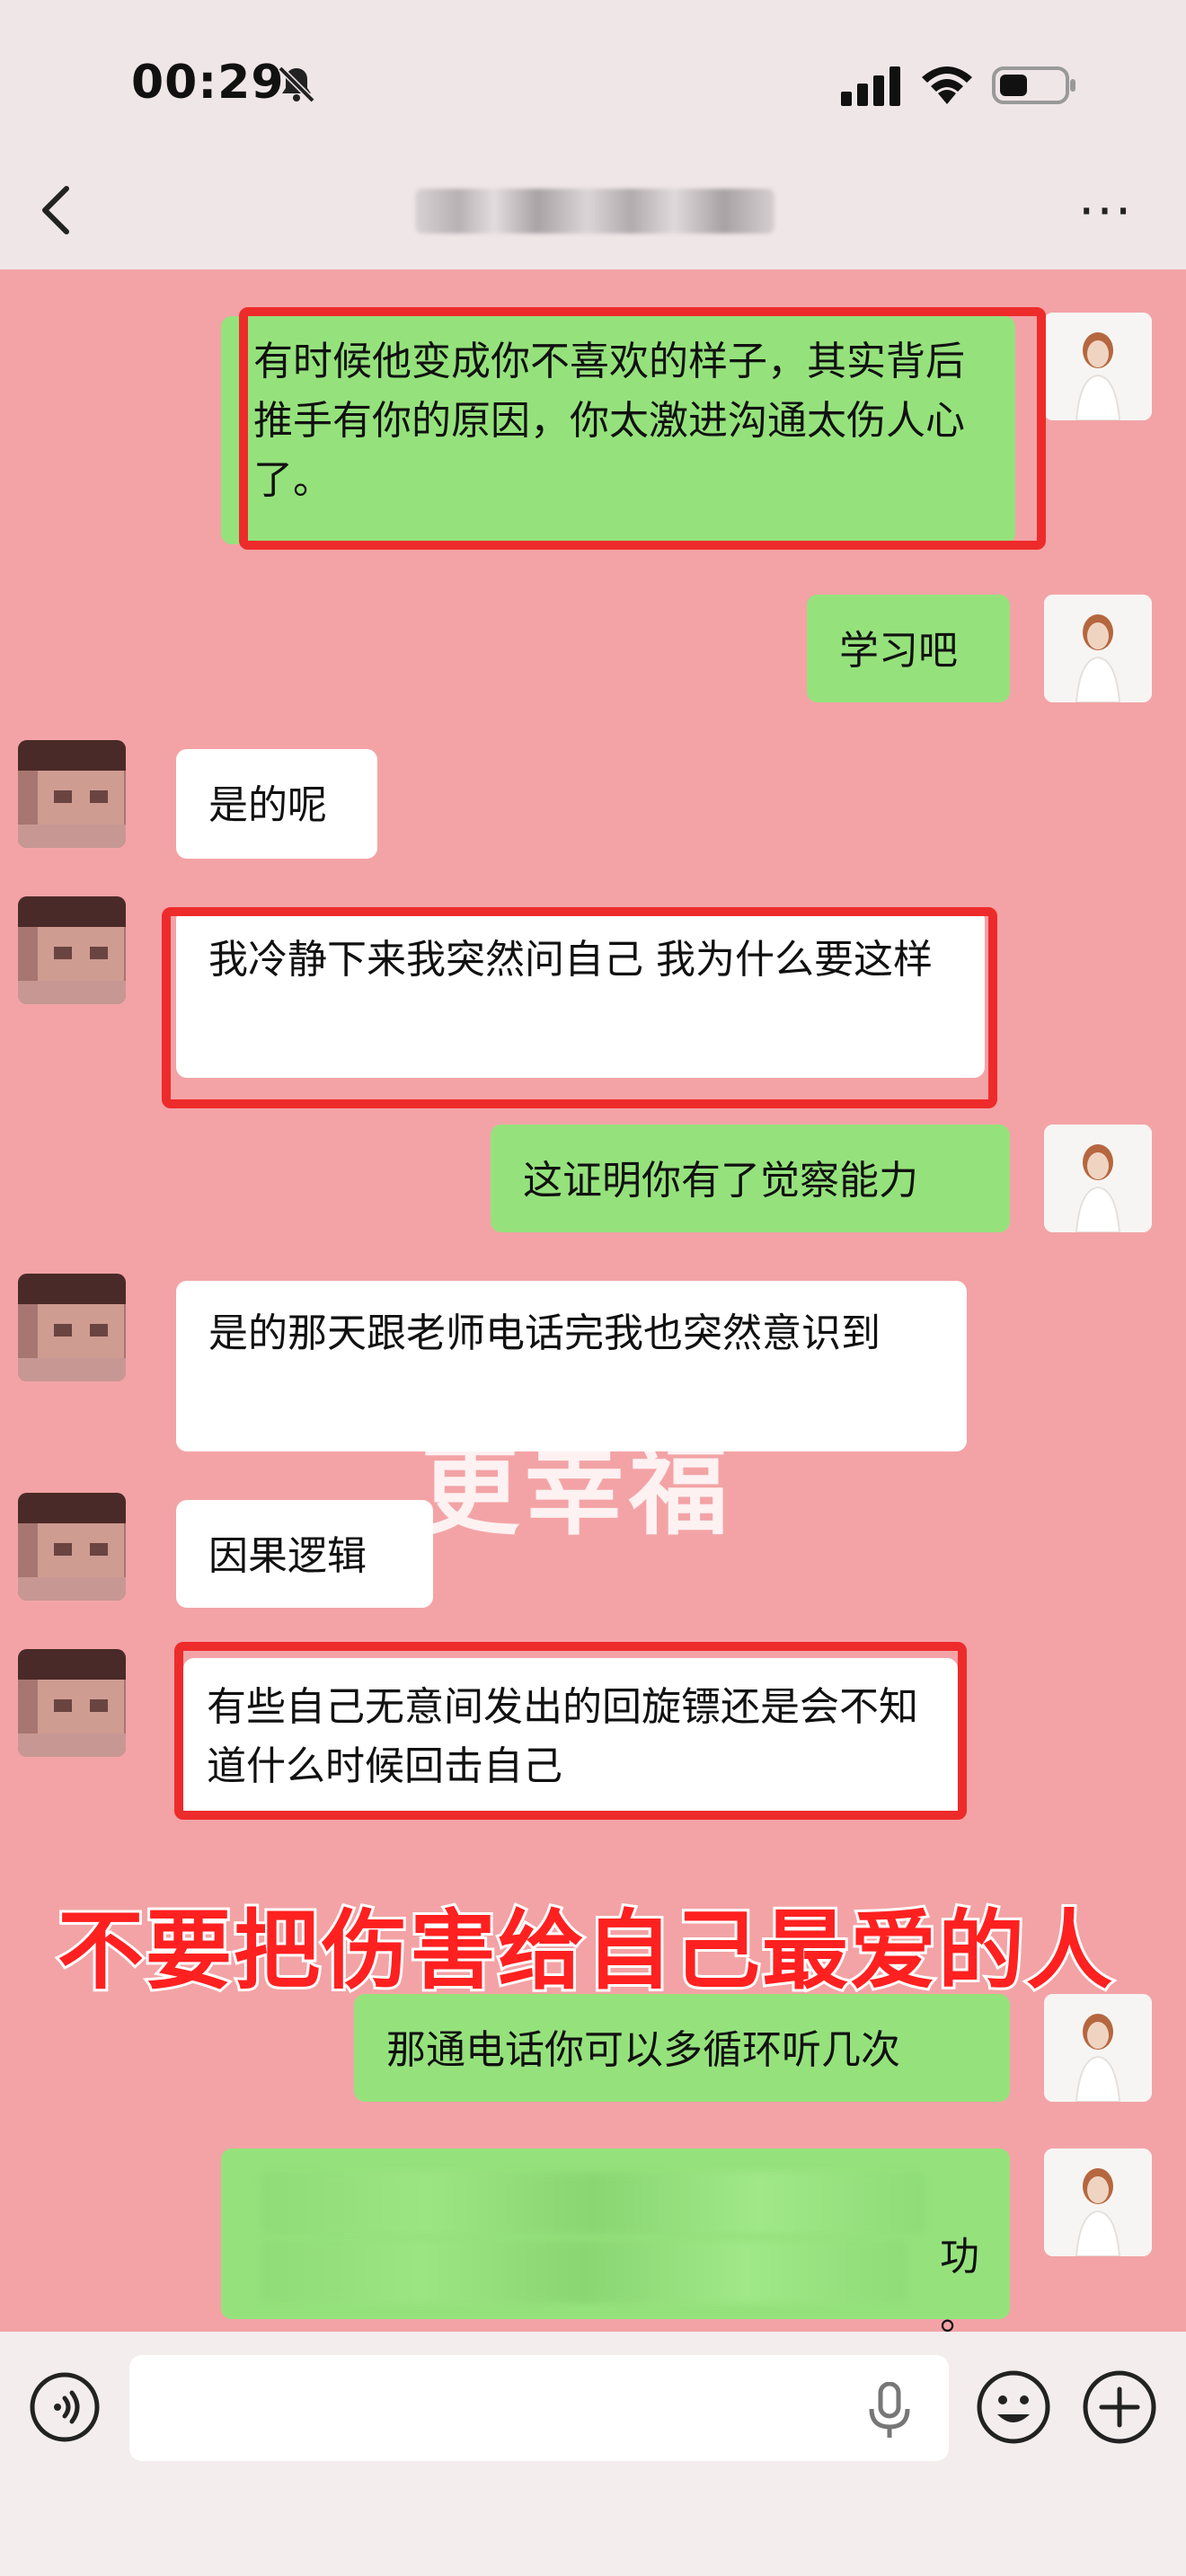  What do you see at coordinates (643, 2050) in the screenshot?
I see `message-text: 那通电话你可以多循环听几次` at bounding box center [643, 2050].